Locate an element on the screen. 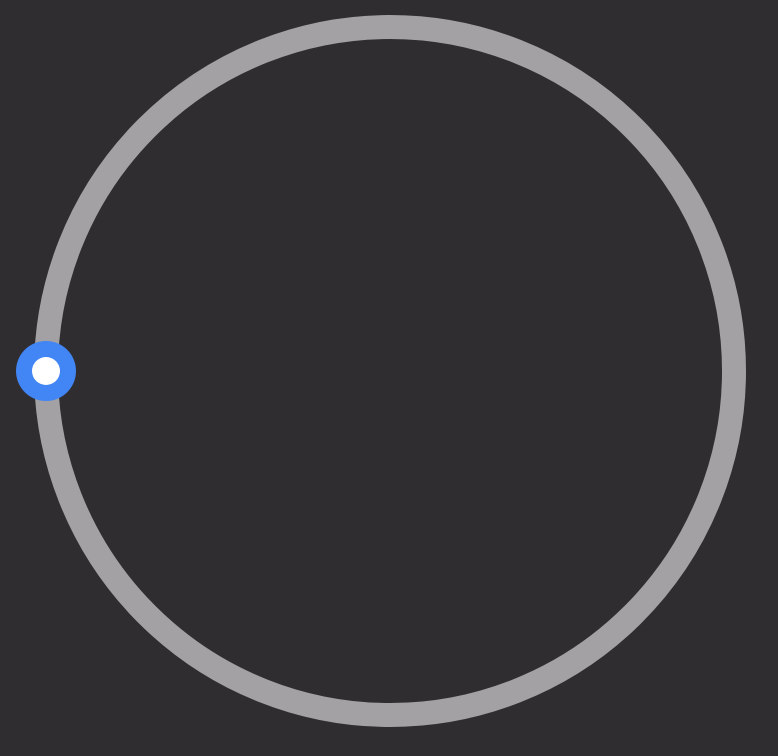 This screenshot has width=778, height=756. thumb-center-dot is located at coordinates (46, 371).